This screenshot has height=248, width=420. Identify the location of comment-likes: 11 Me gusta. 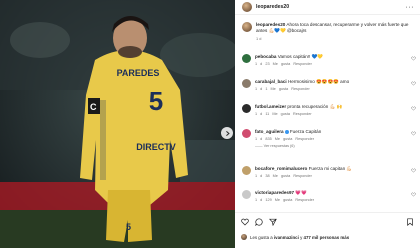
(277, 114).